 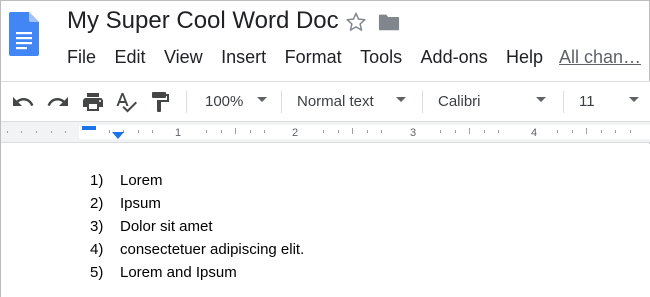 I want to click on menu-edit: Edit, so click(x=129, y=57).